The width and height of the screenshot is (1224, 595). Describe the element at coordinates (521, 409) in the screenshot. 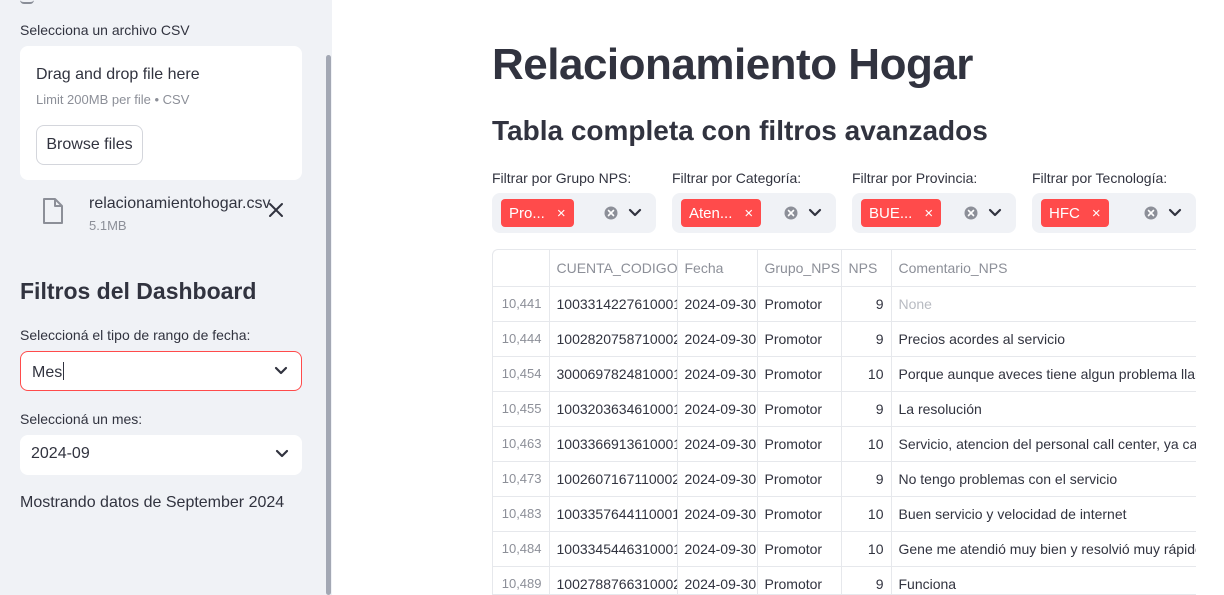

I see `cell-index: 10,455` at that location.